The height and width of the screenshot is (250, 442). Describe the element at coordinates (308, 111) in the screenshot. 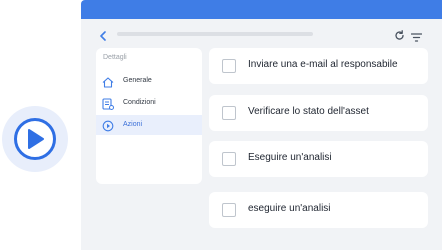

I see `task-label: Verificare lo stato dell'asset` at that location.